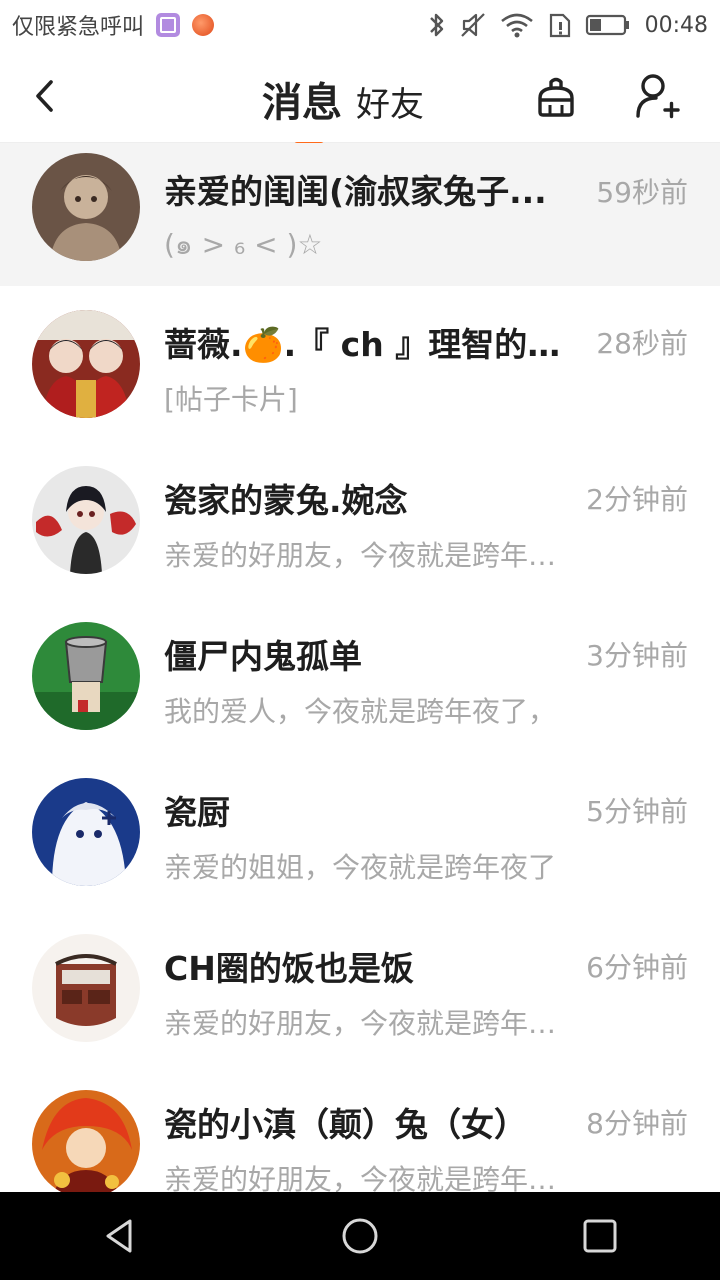 The width and height of the screenshot is (720, 1280). I want to click on tab-messages: 消息, so click(302, 109).